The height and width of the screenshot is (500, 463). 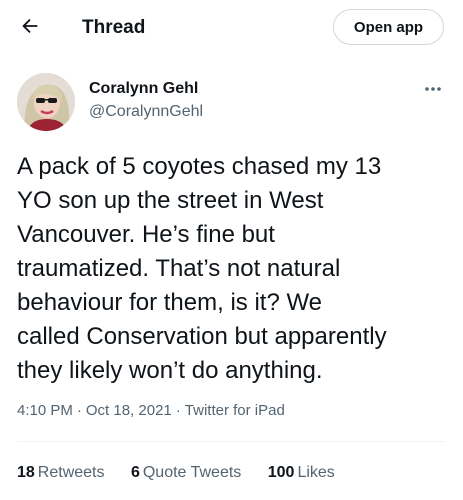 I want to click on arrow-left-icon, so click(x=30, y=28).